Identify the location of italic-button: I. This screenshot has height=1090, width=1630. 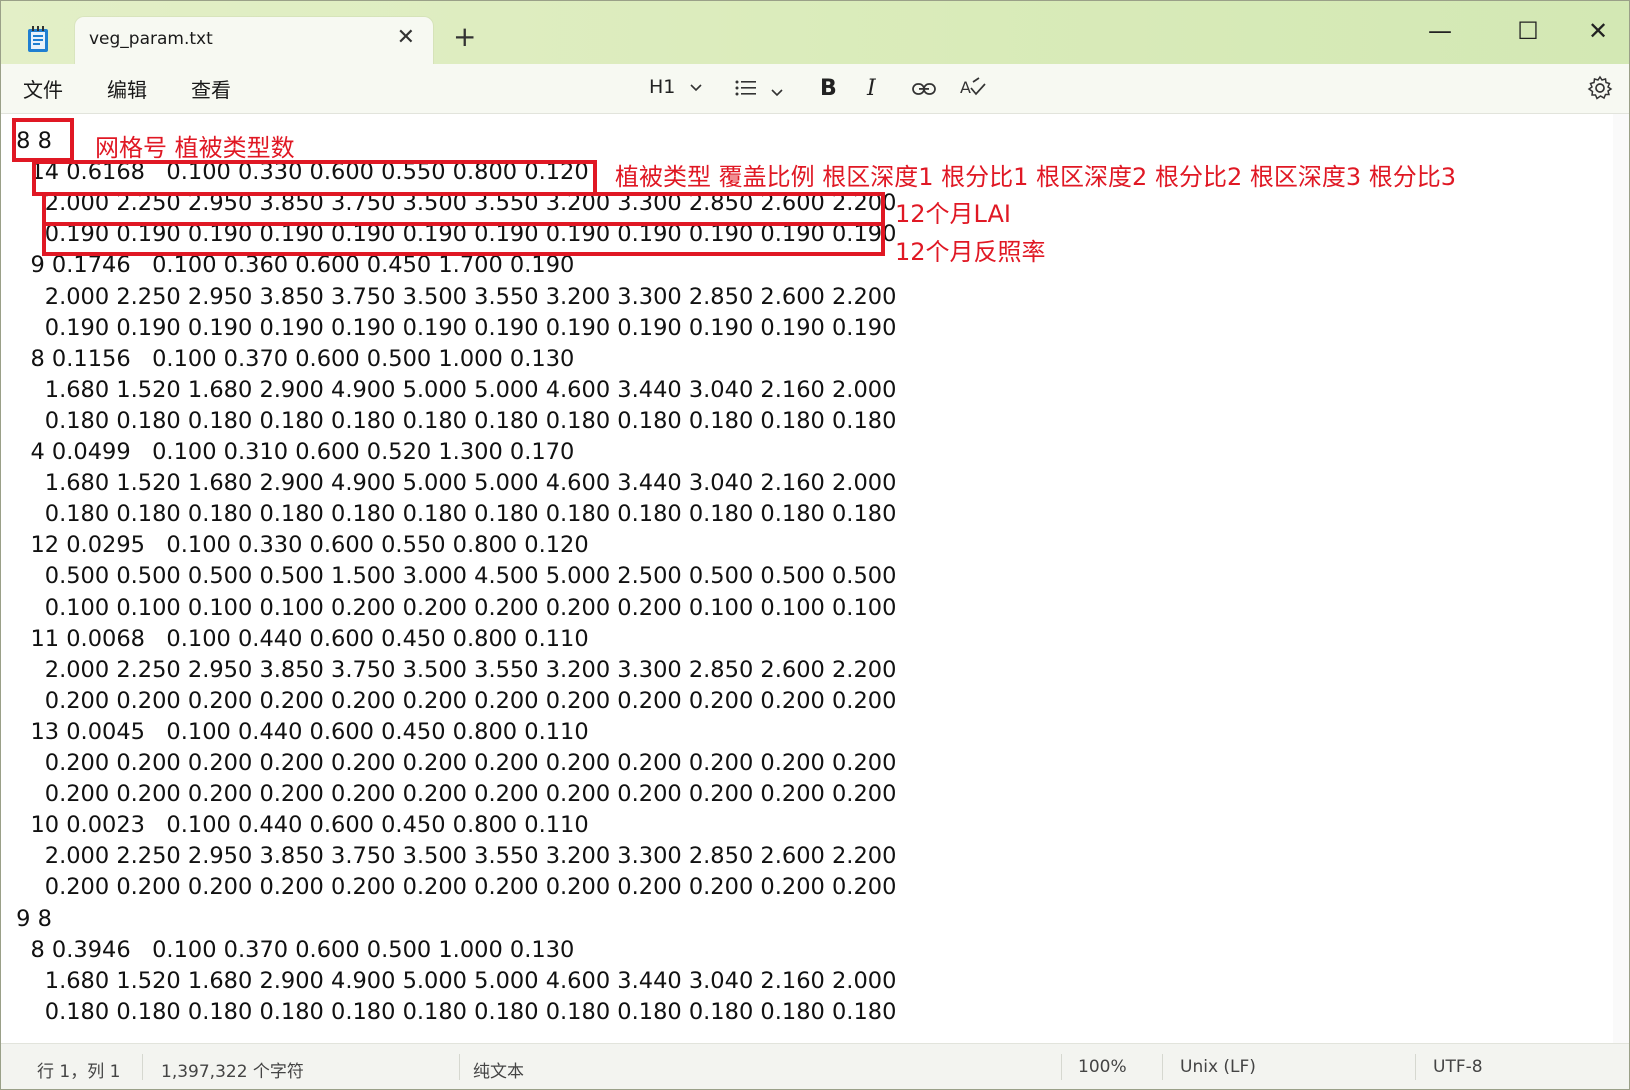
(871, 88).